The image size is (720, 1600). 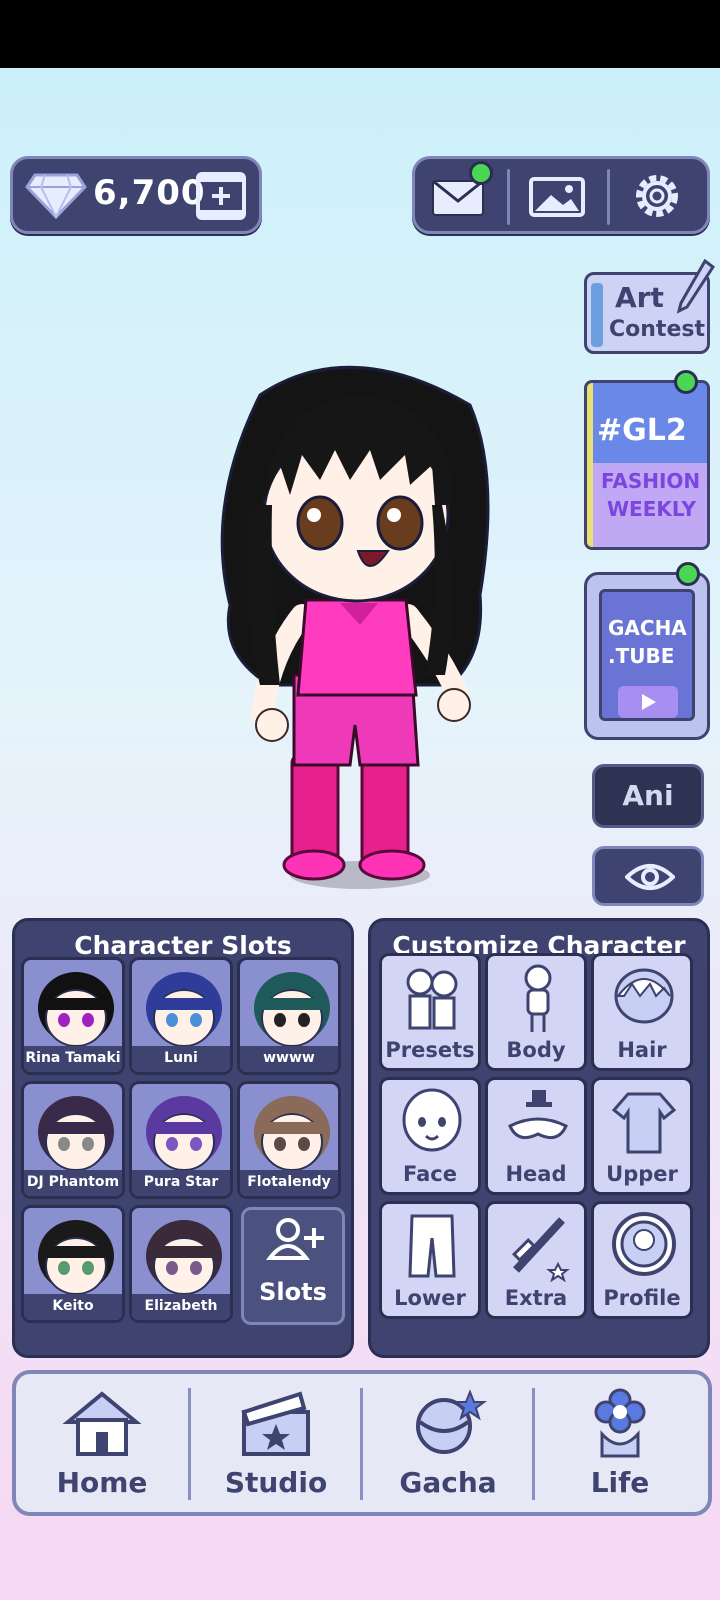 I want to click on pencil-icon, so click(x=695, y=286).